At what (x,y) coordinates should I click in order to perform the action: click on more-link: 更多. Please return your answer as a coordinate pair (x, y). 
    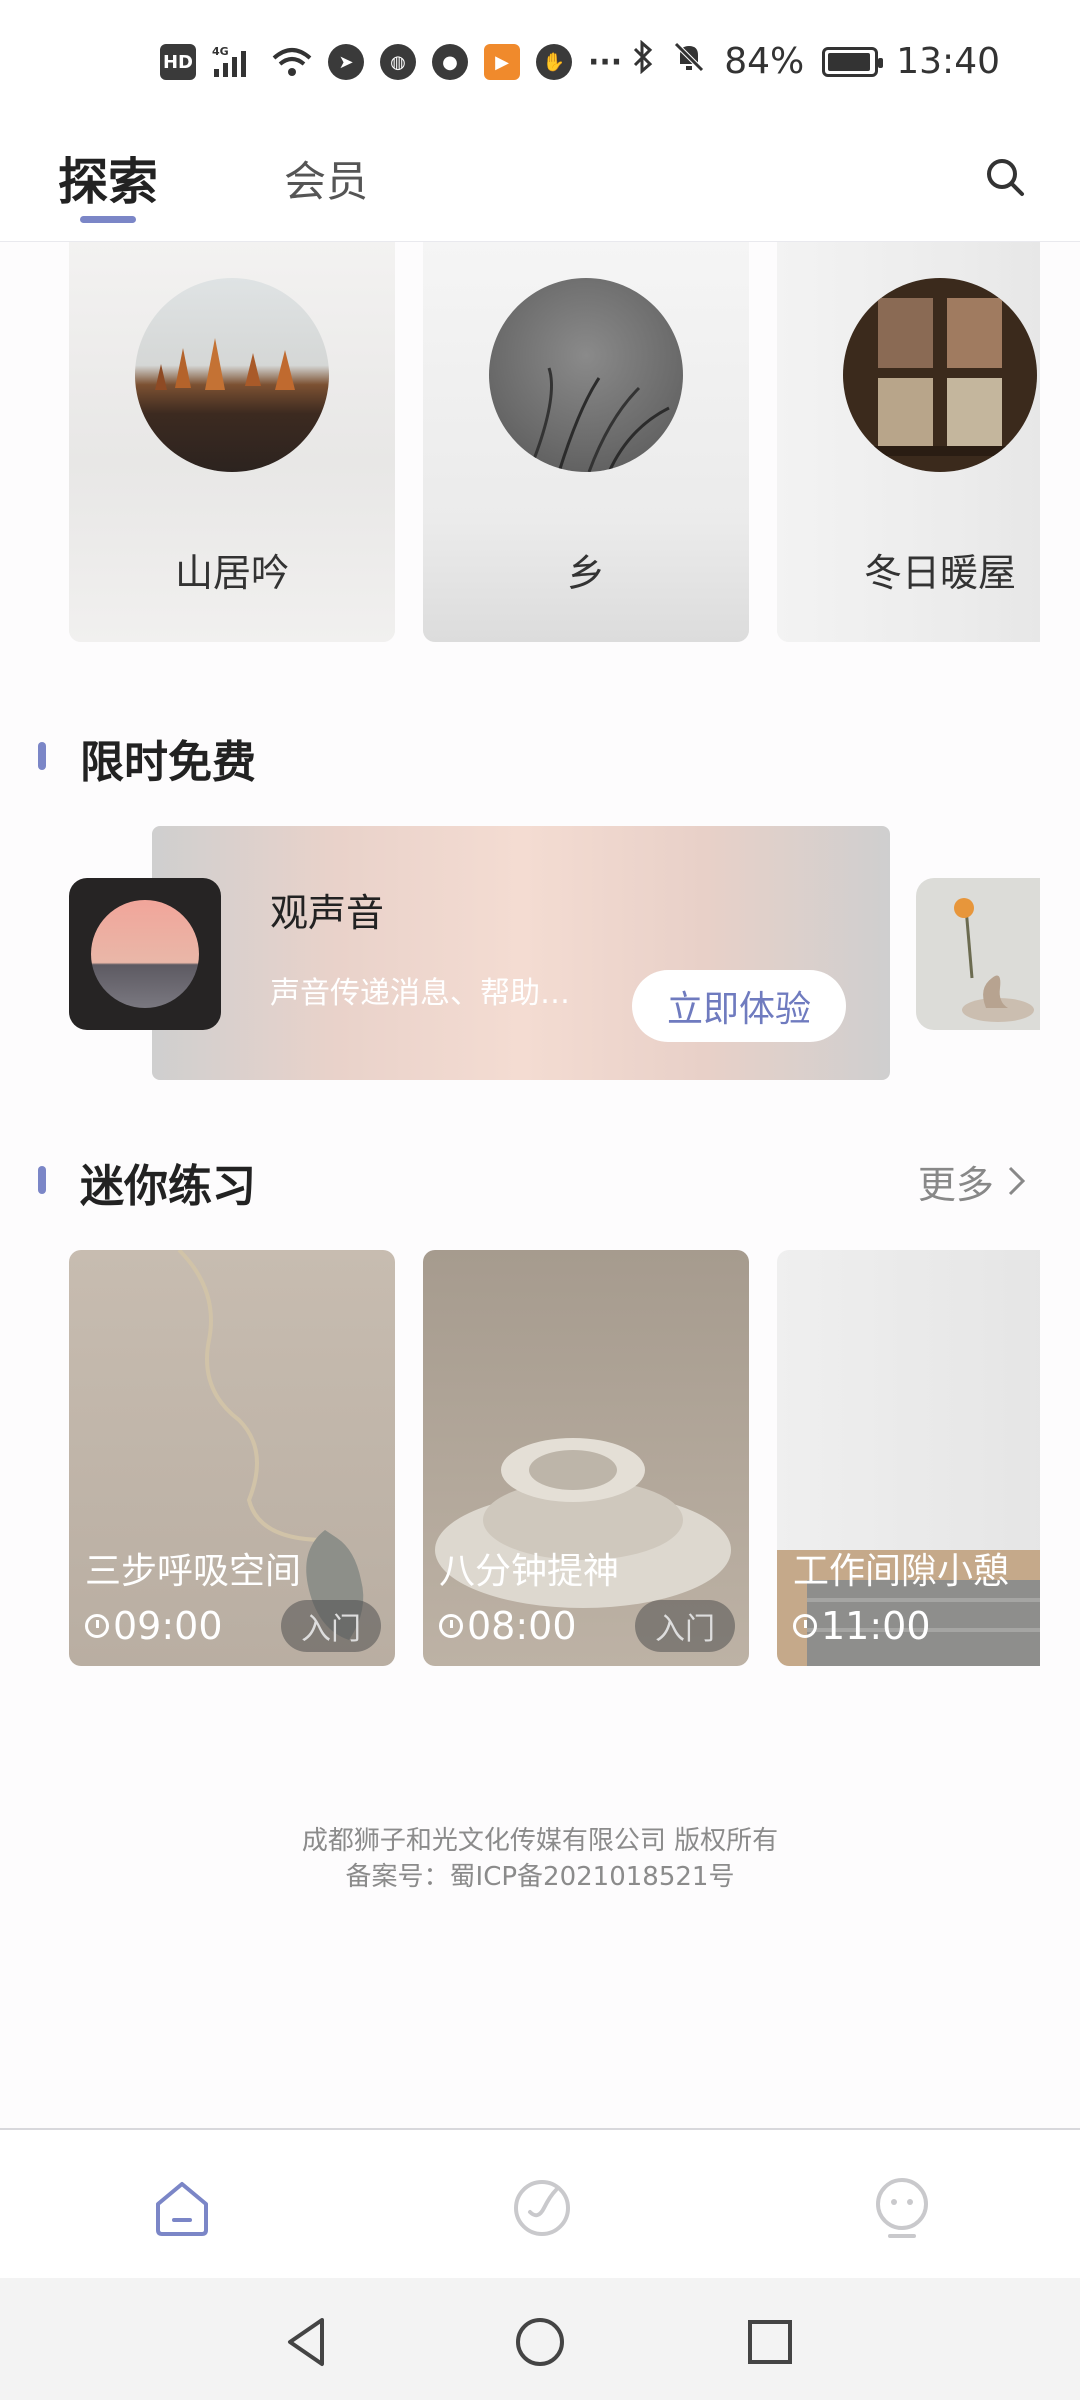
    Looking at the image, I should click on (973, 1181).